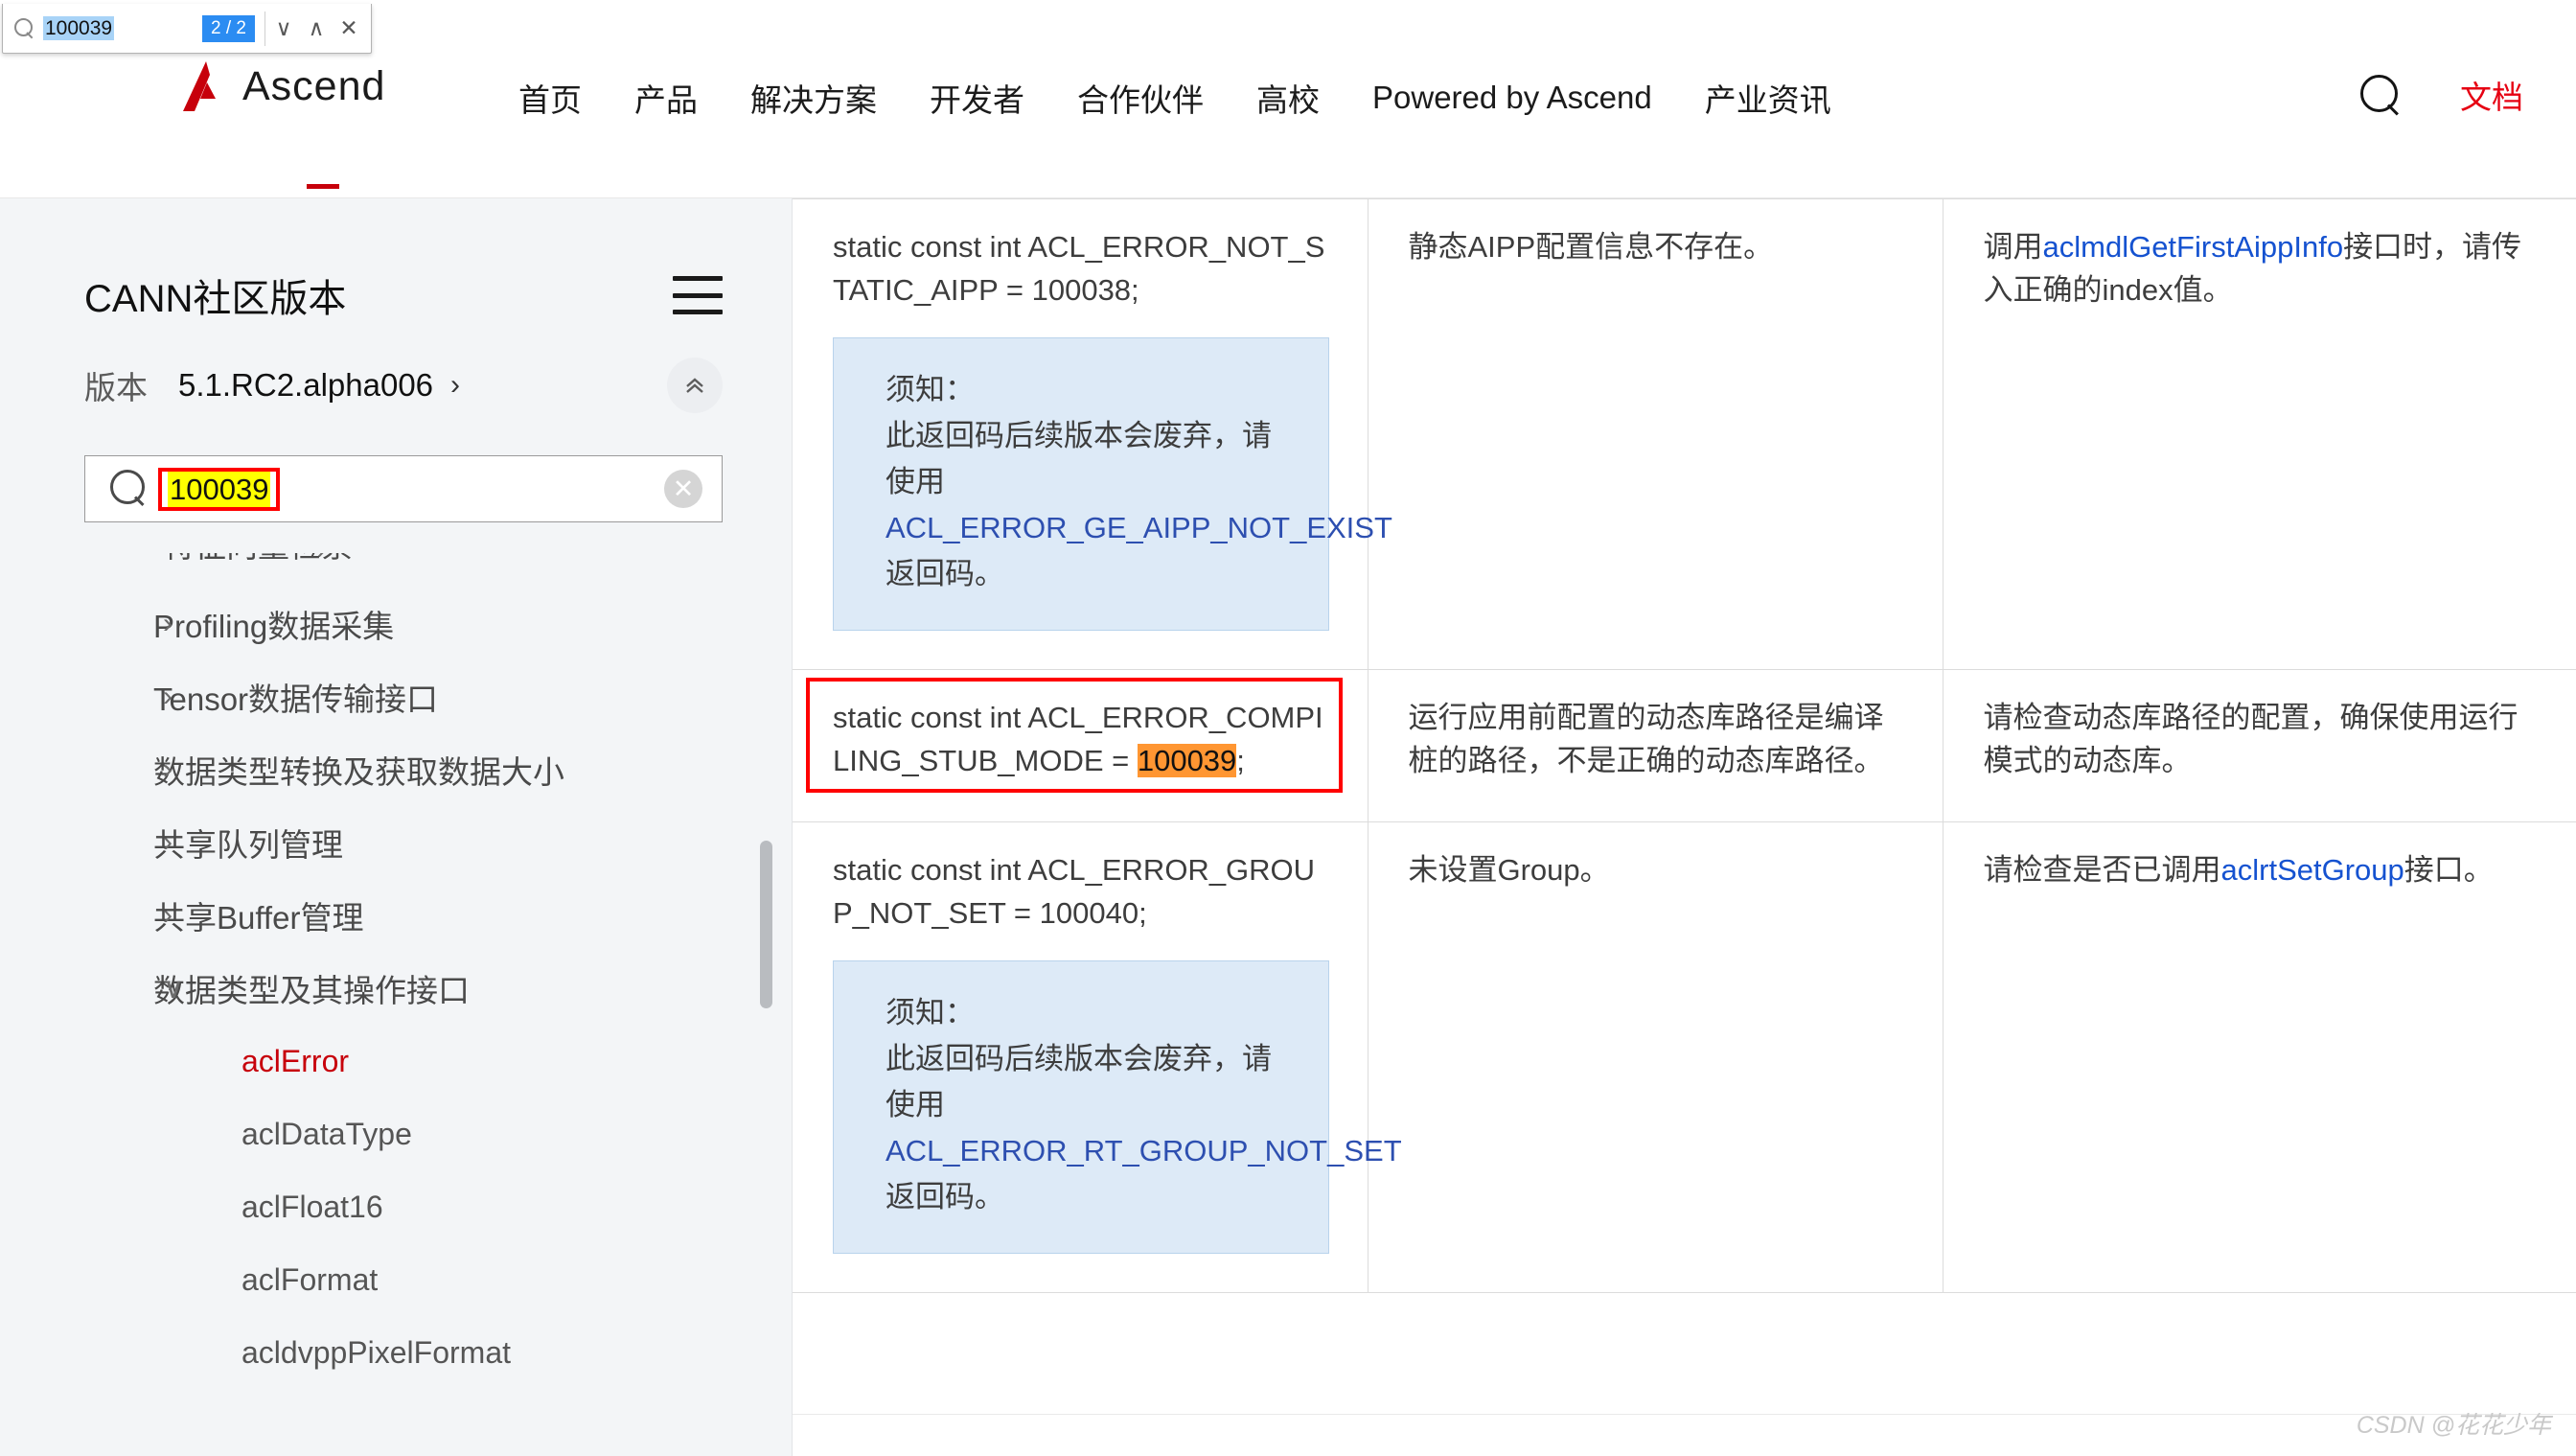 This screenshot has height=1456, width=2576. I want to click on sidebar-item-tensor-transfer: › Tensor数据传输接口, so click(396, 696).